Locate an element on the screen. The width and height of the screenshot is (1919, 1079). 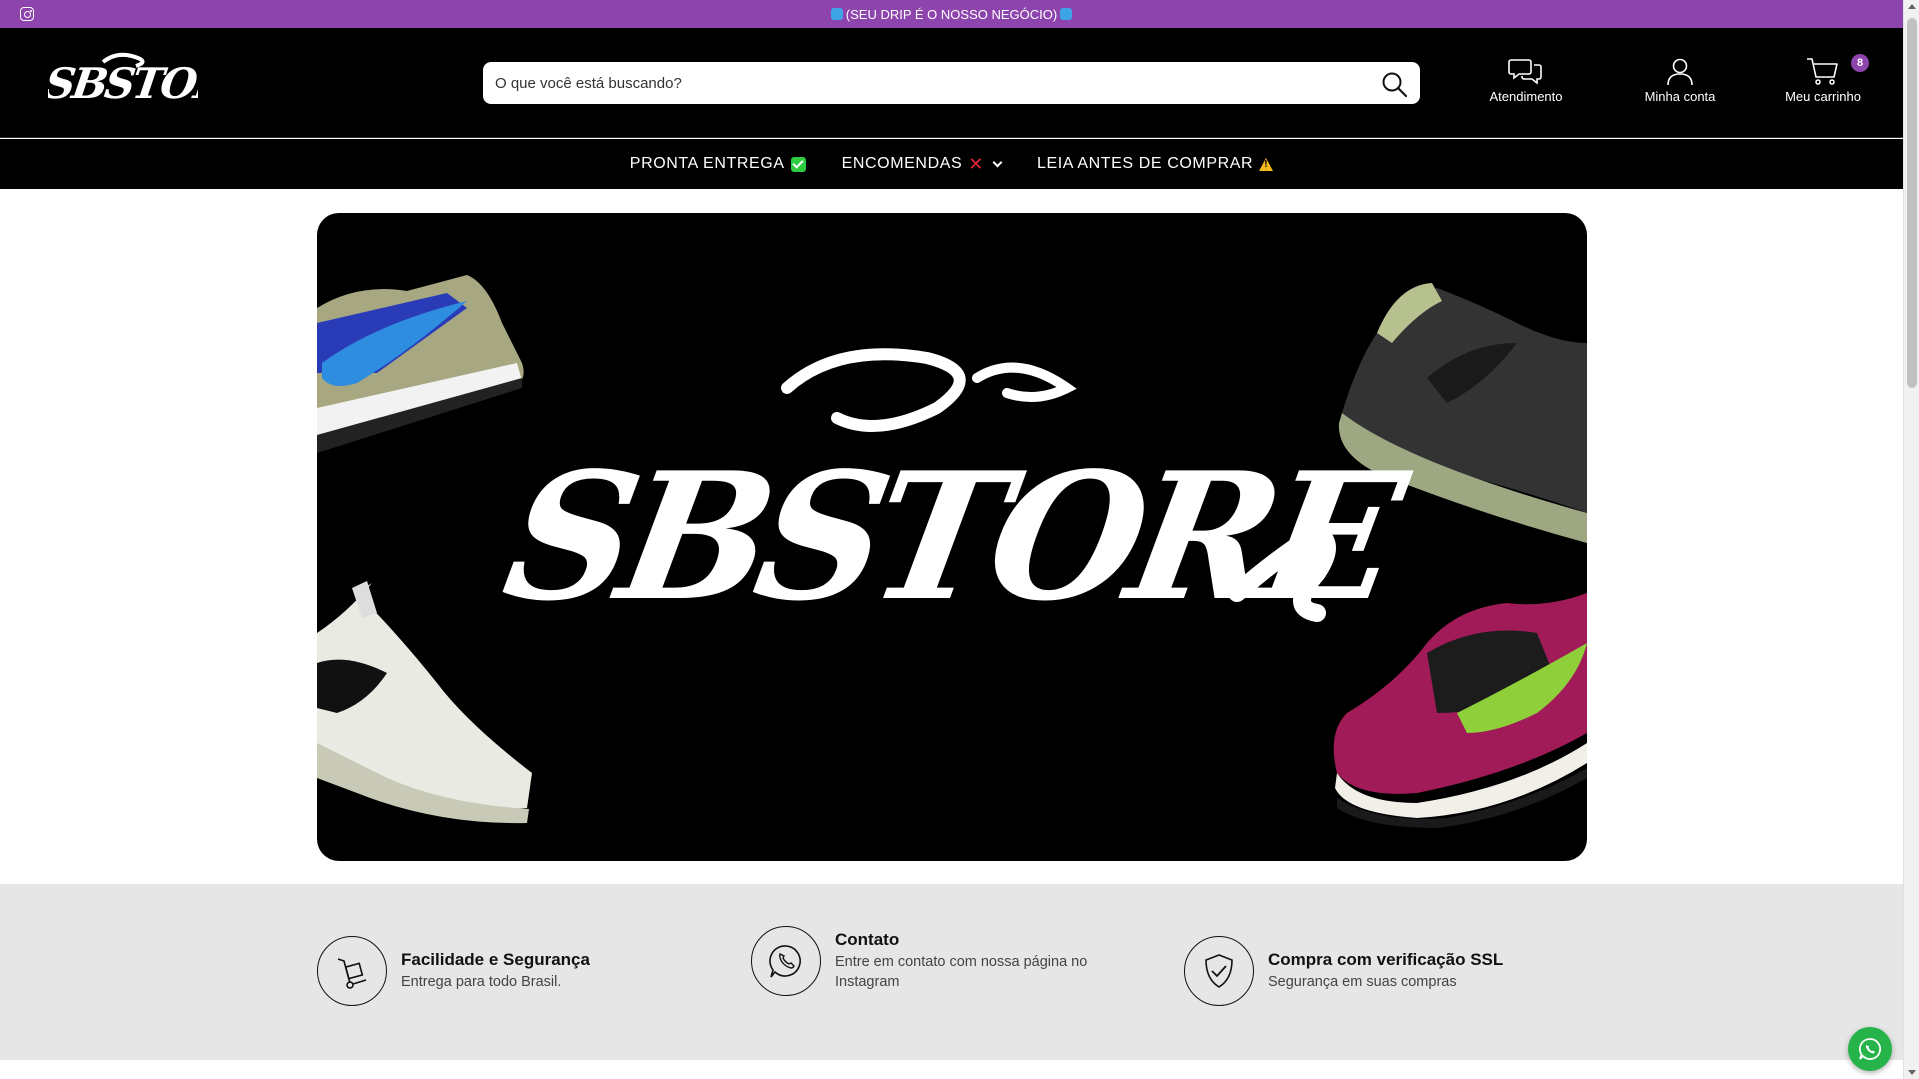
nav-item-pronta-entrega: PRONTA ENTREGA is located at coordinates (718, 164).